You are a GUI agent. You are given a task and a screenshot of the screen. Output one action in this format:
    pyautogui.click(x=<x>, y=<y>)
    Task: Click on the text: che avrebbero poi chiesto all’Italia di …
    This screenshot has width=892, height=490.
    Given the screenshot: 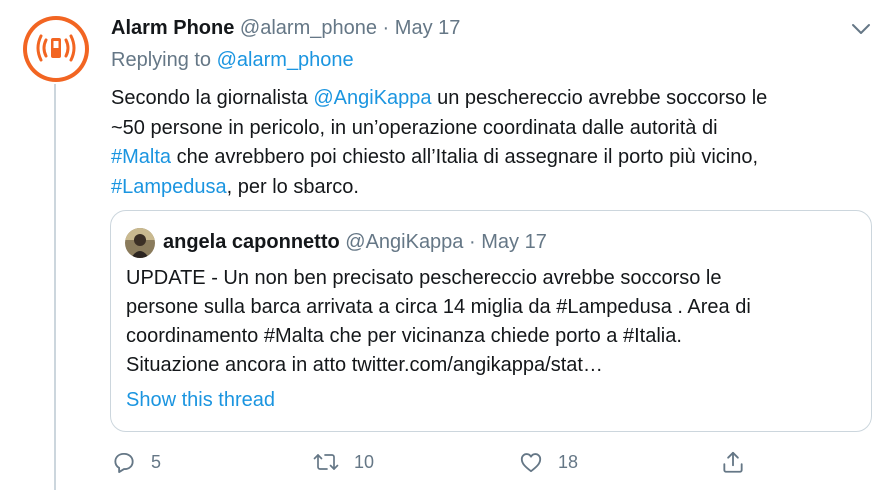 What is the action you would take?
    pyautogui.click(x=465, y=157)
    